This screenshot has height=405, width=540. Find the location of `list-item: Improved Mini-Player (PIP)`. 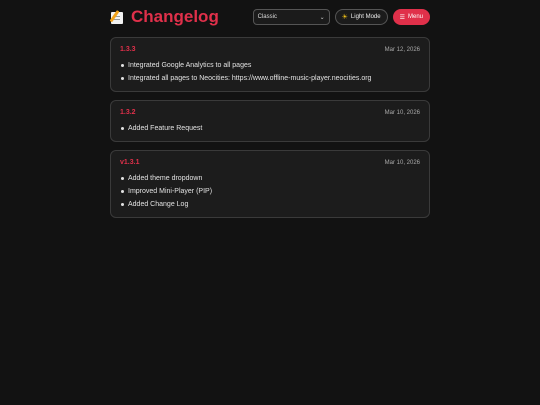

list-item: Improved Mini-Player (PIP) is located at coordinates (270, 191).